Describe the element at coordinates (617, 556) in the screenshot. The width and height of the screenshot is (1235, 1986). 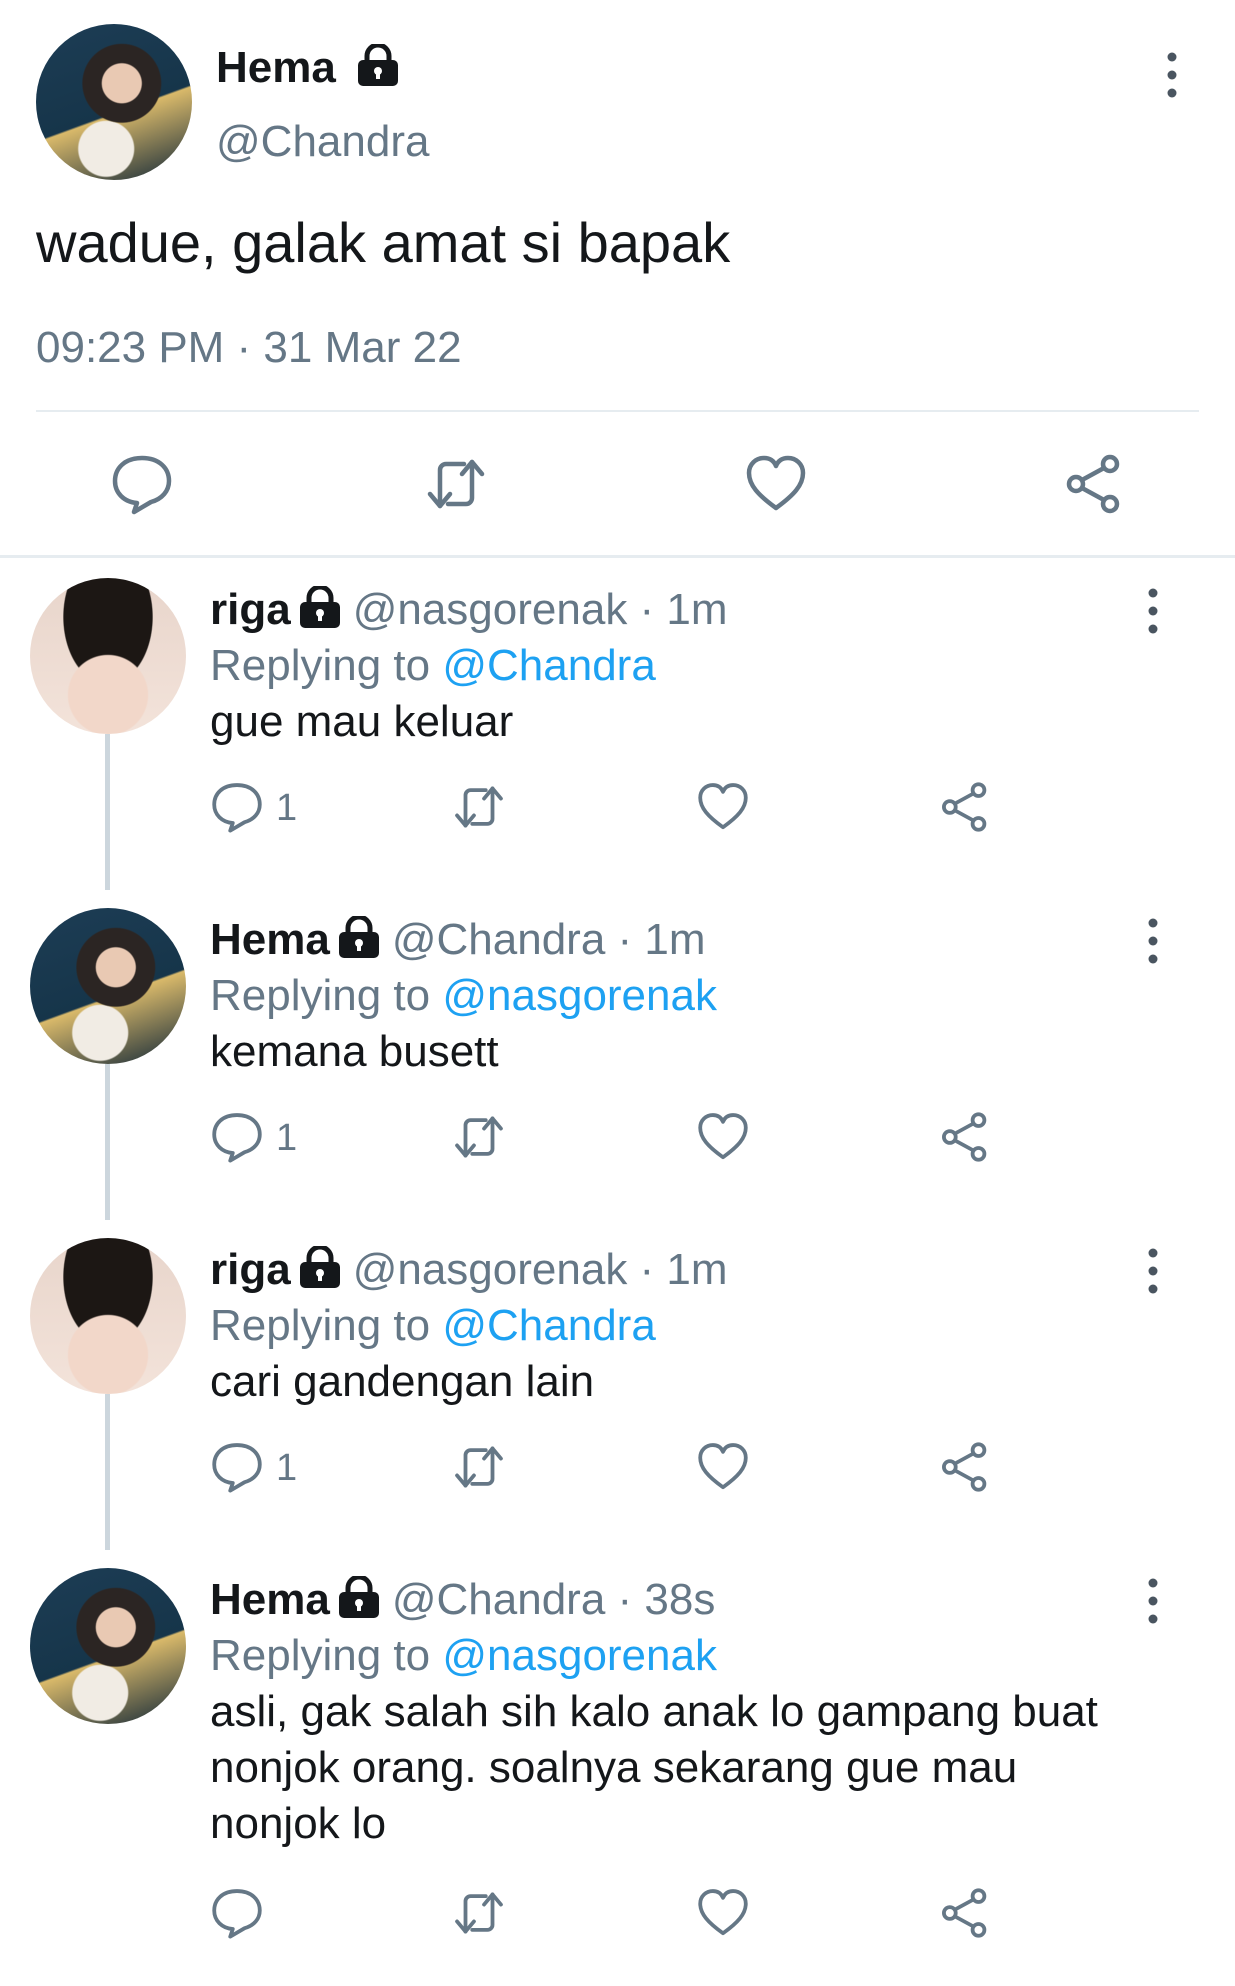
I see `section-divider` at that location.